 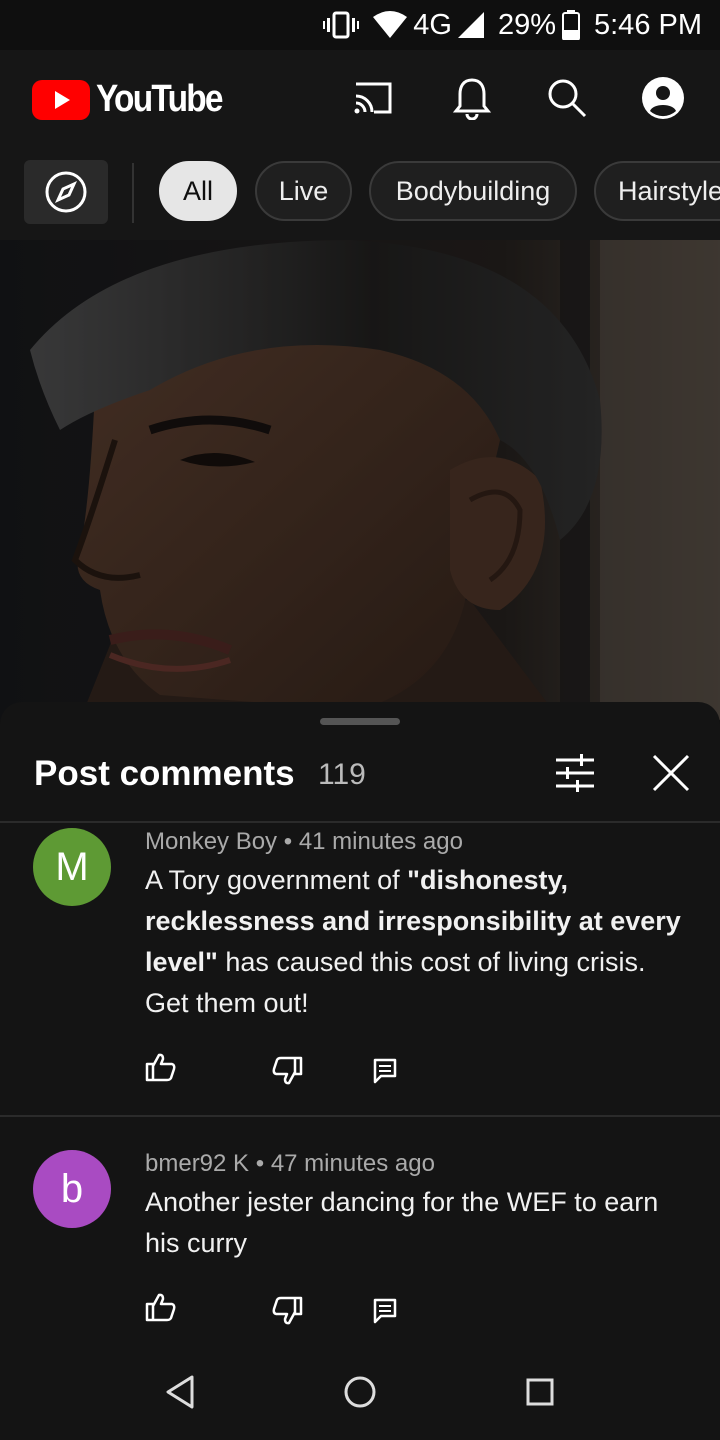 I want to click on drag-handle, so click(x=360, y=721).